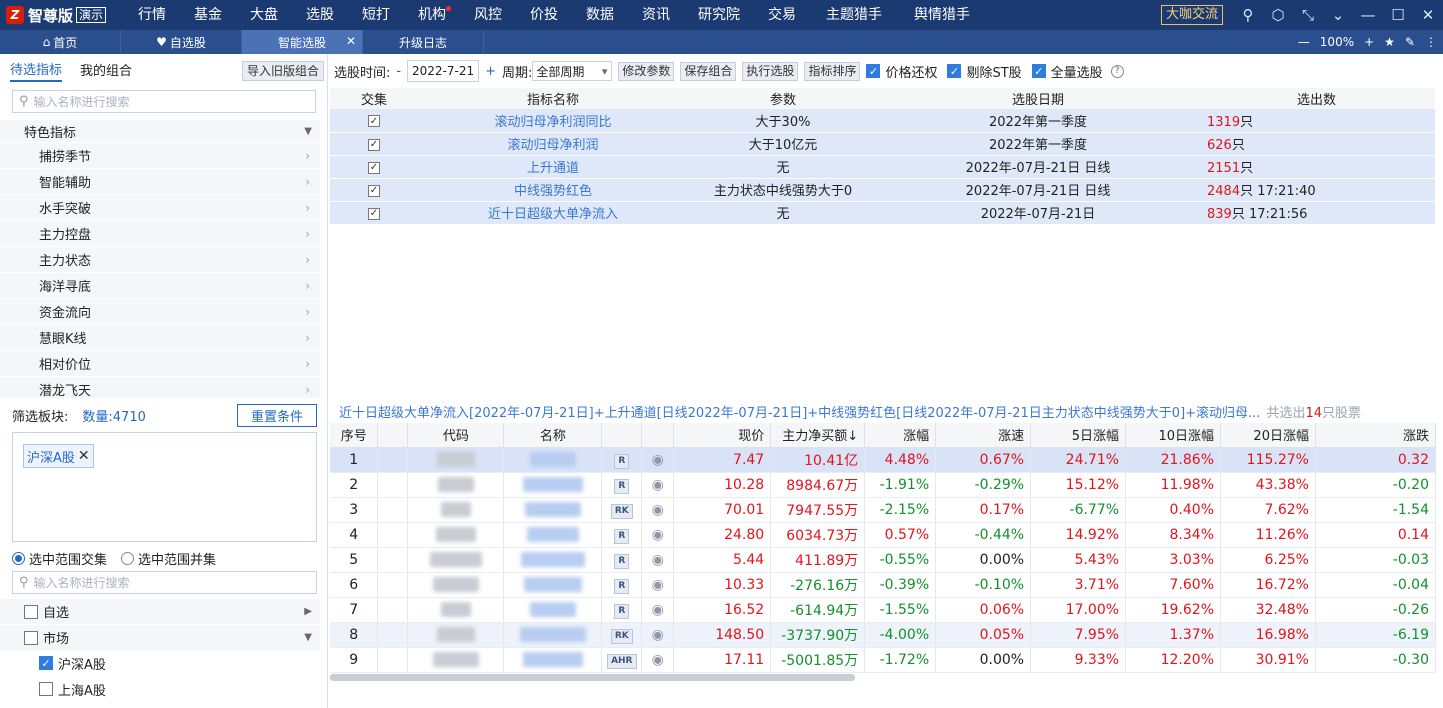 The height and width of the screenshot is (708, 1443). What do you see at coordinates (1304, 42) in the screenshot?
I see `zoom-out-icon: —` at bounding box center [1304, 42].